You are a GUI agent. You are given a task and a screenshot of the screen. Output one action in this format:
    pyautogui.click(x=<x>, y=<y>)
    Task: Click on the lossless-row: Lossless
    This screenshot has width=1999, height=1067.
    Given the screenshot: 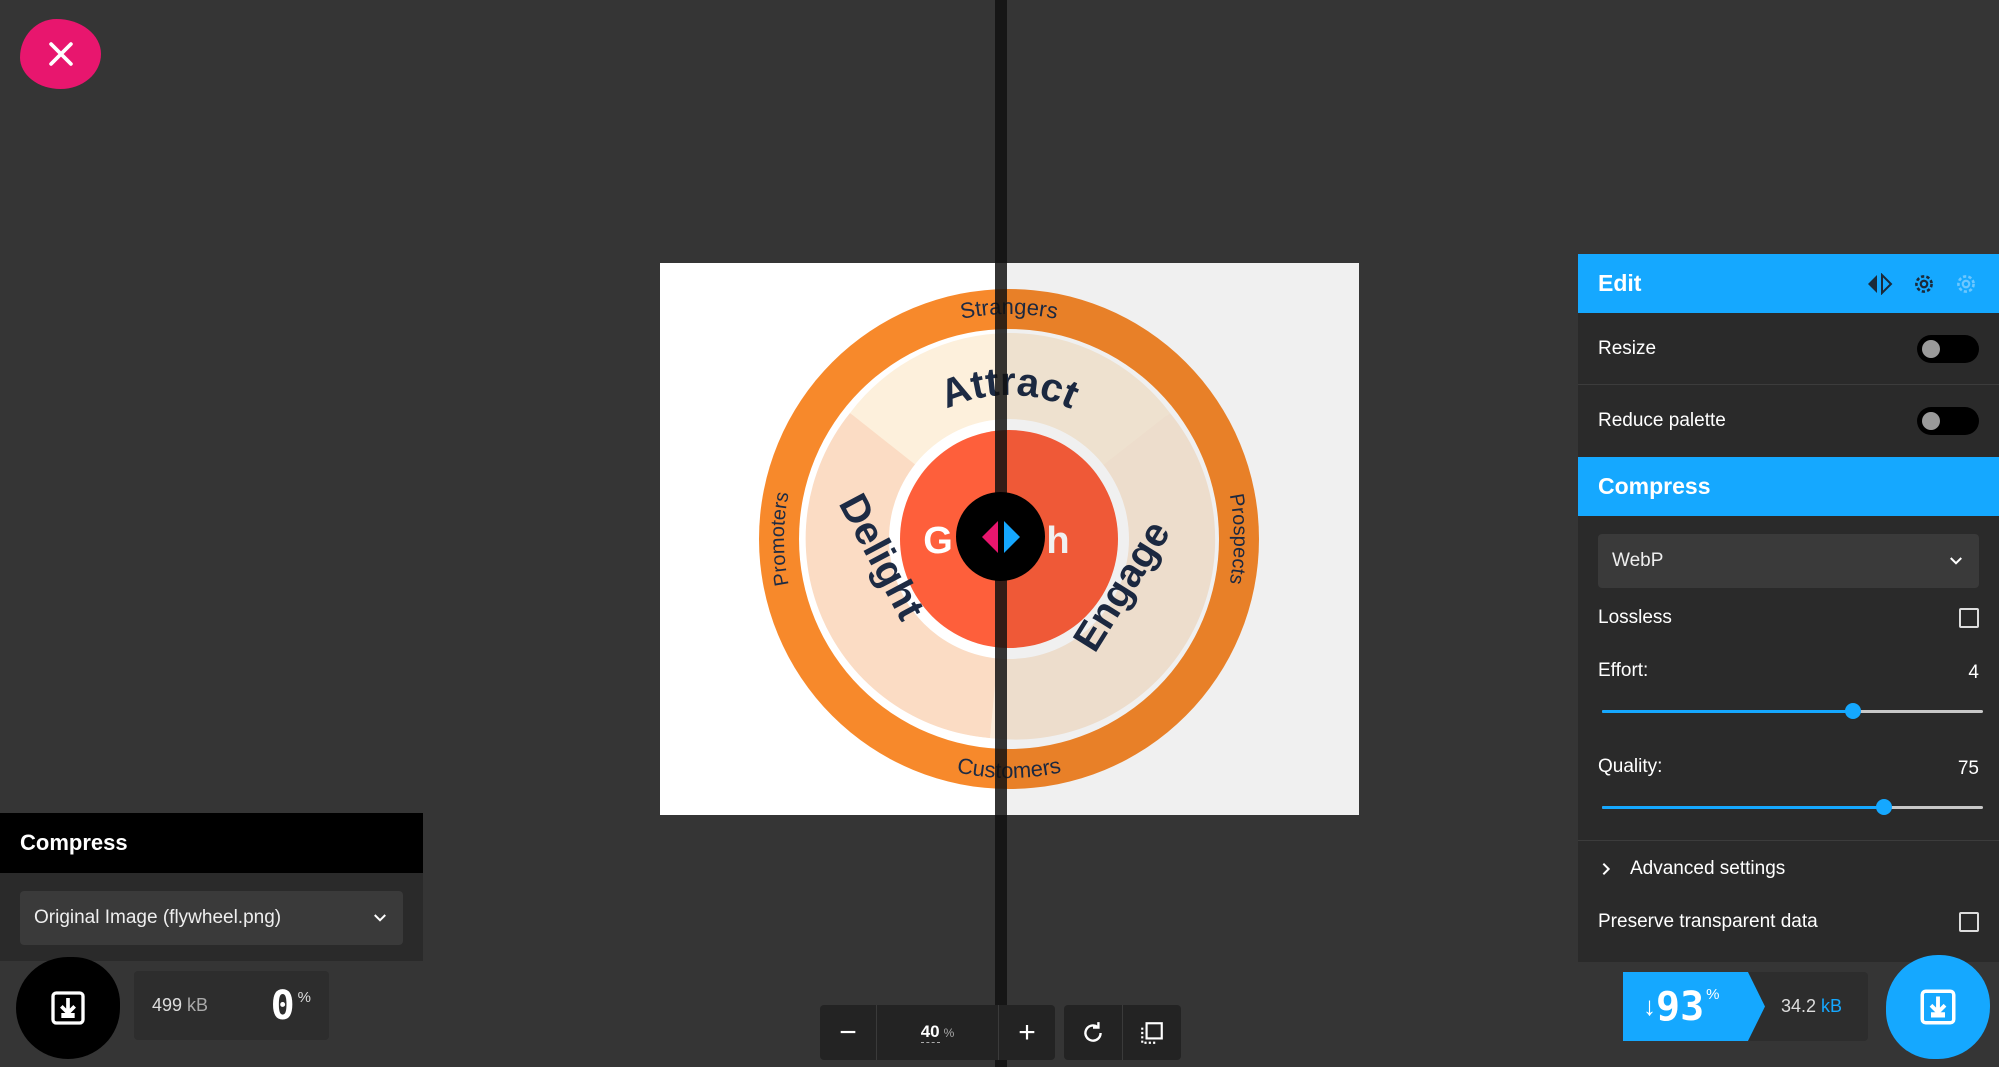 What is the action you would take?
    pyautogui.click(x=1788, y=618)
    